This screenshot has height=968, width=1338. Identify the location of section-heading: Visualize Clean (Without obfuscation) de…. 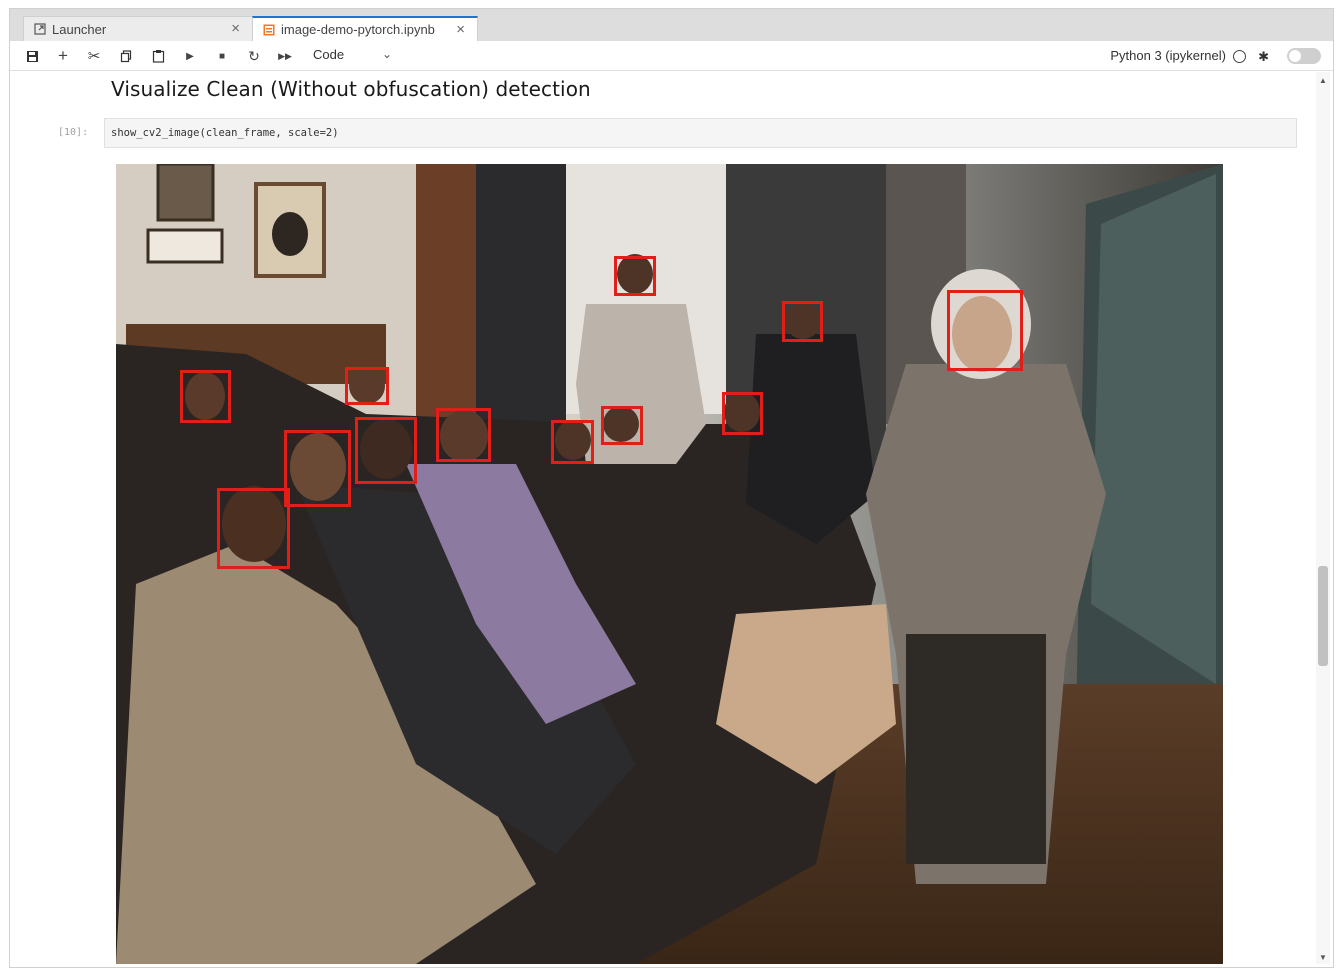
(351, 89).